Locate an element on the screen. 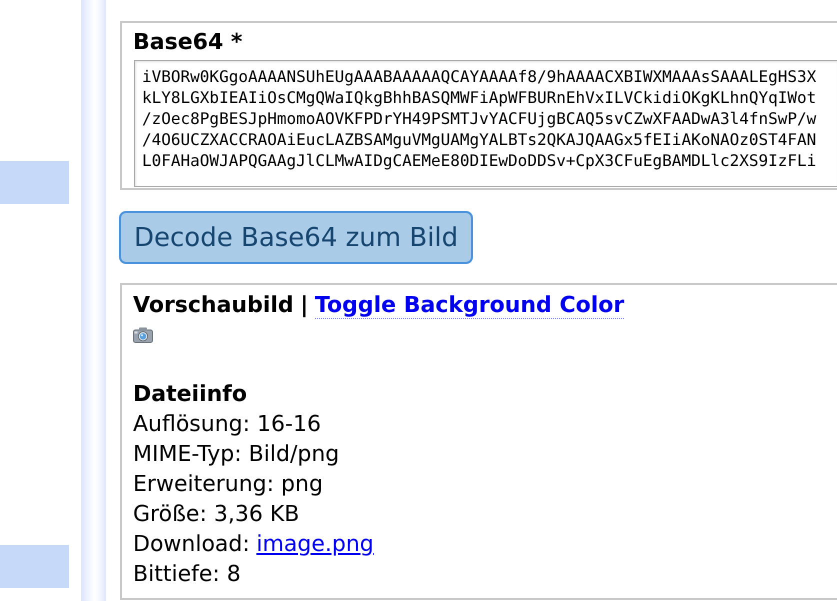  file-info-title: Dateiinfo is located at coordinates (190, 395).